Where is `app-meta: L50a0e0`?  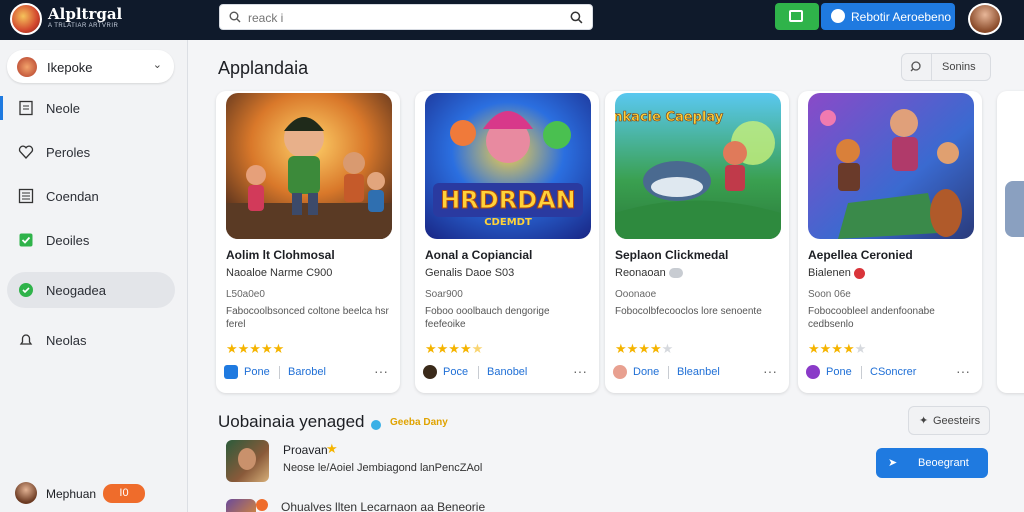
app-meta: L50a0e0 is located at coordinates (245, 294).